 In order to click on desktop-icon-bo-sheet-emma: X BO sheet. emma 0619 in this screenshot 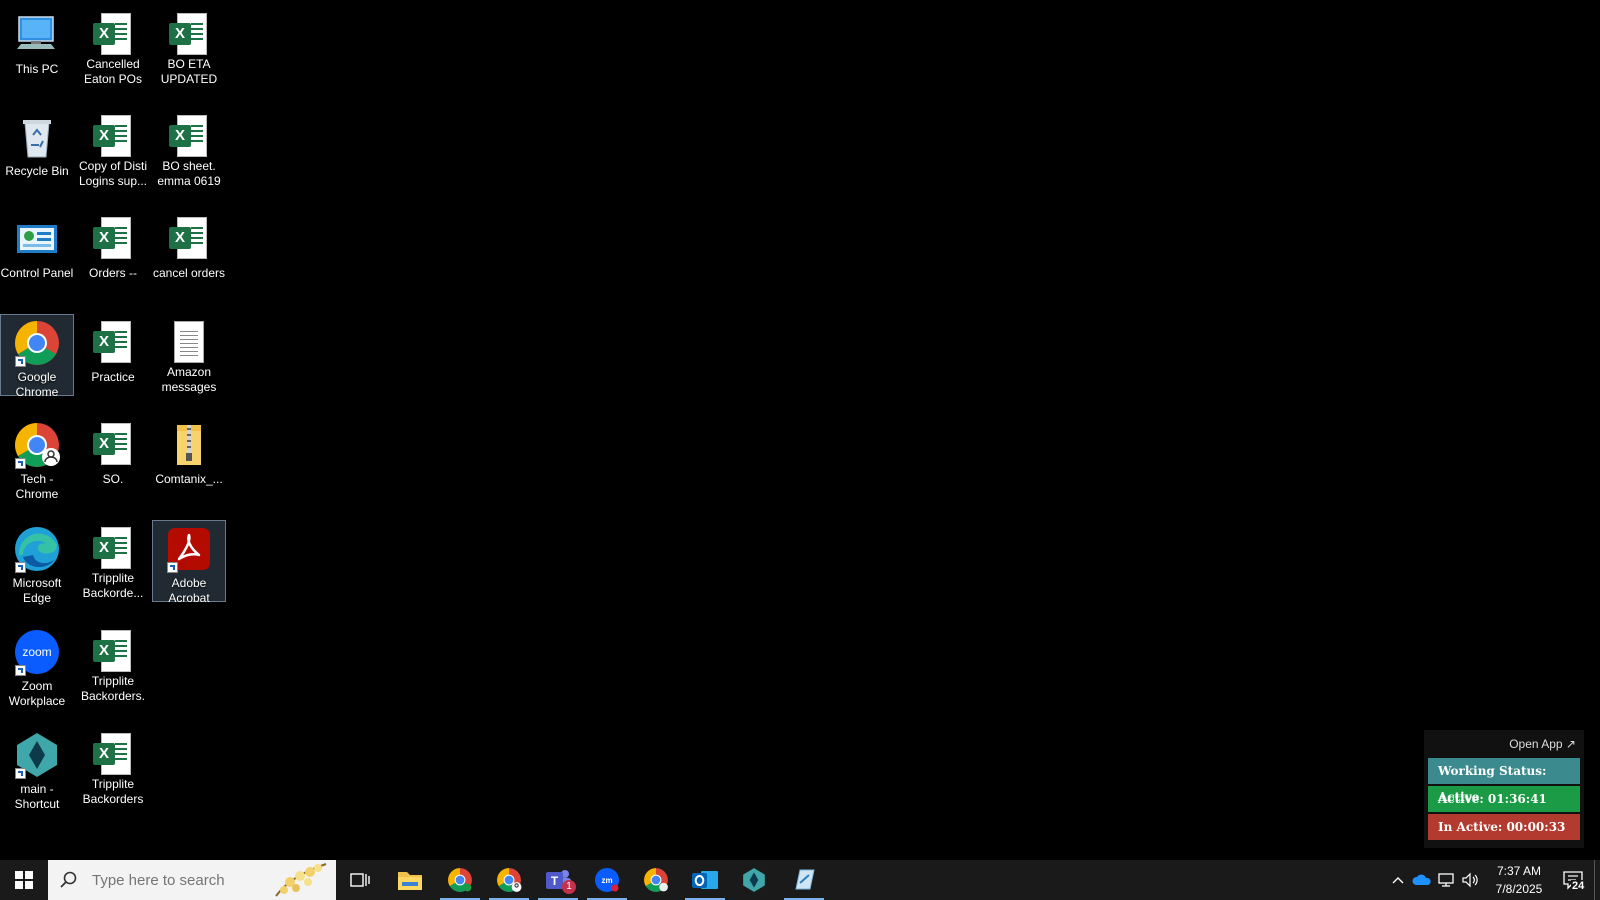, I will do `click(189, 149)`.